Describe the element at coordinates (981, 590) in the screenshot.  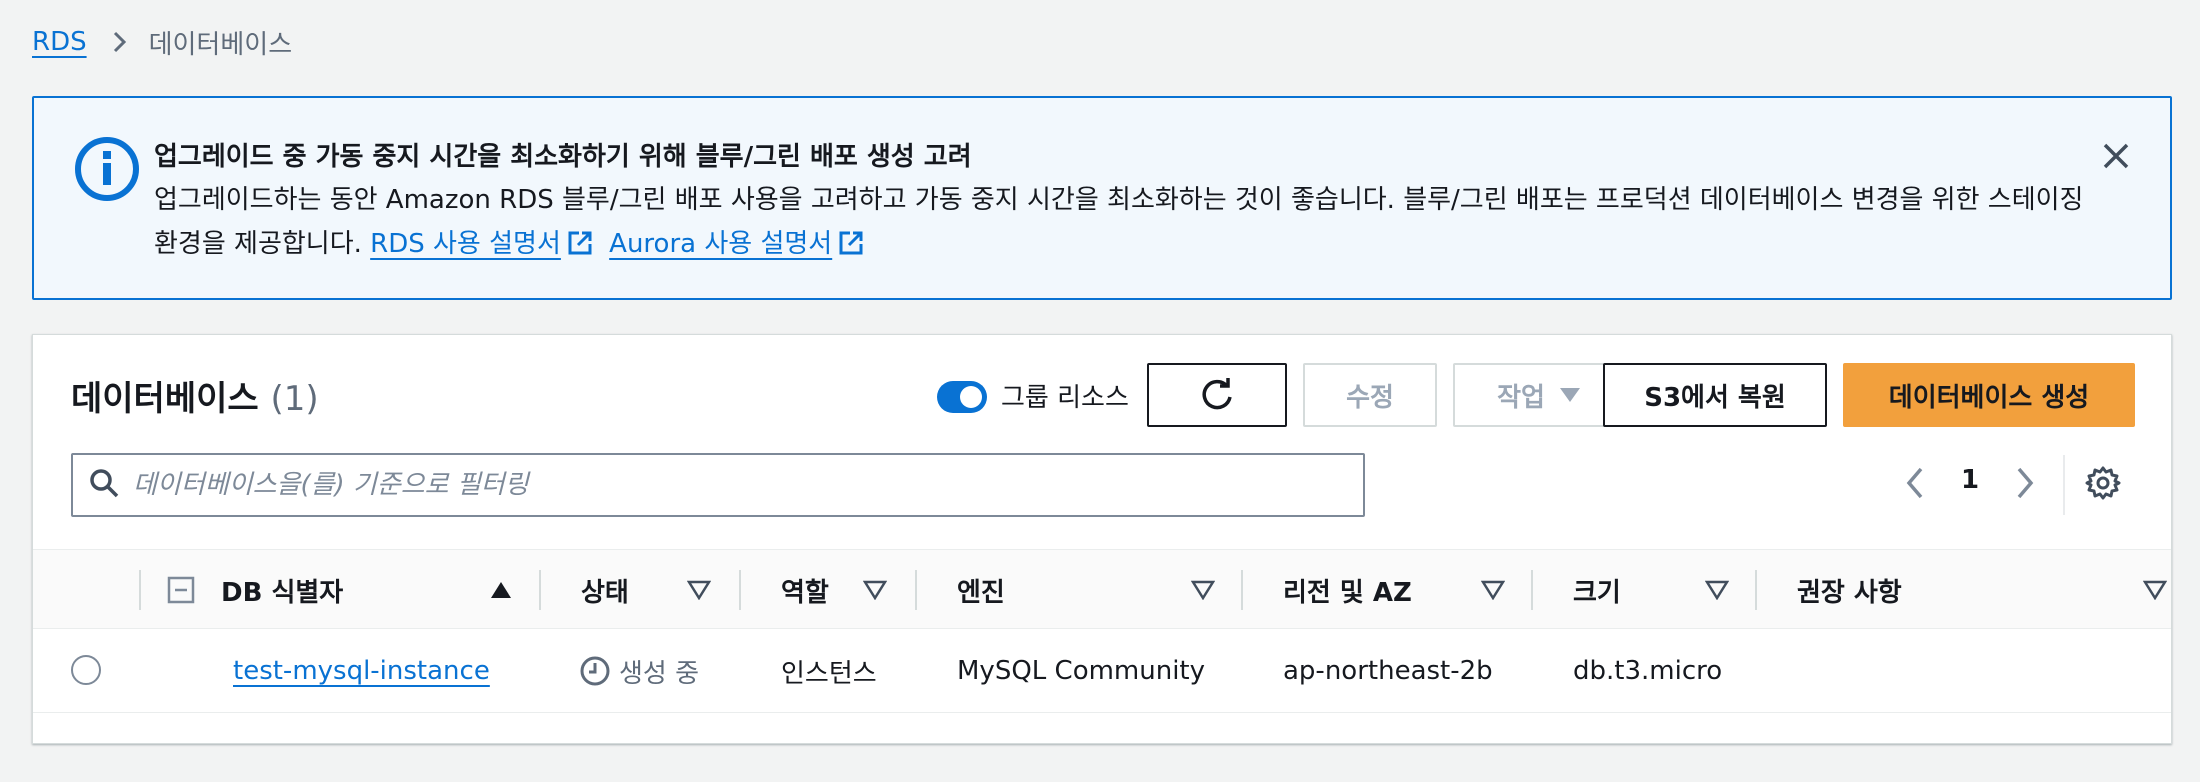
I see `column-header-engine: 엔진` at that location.